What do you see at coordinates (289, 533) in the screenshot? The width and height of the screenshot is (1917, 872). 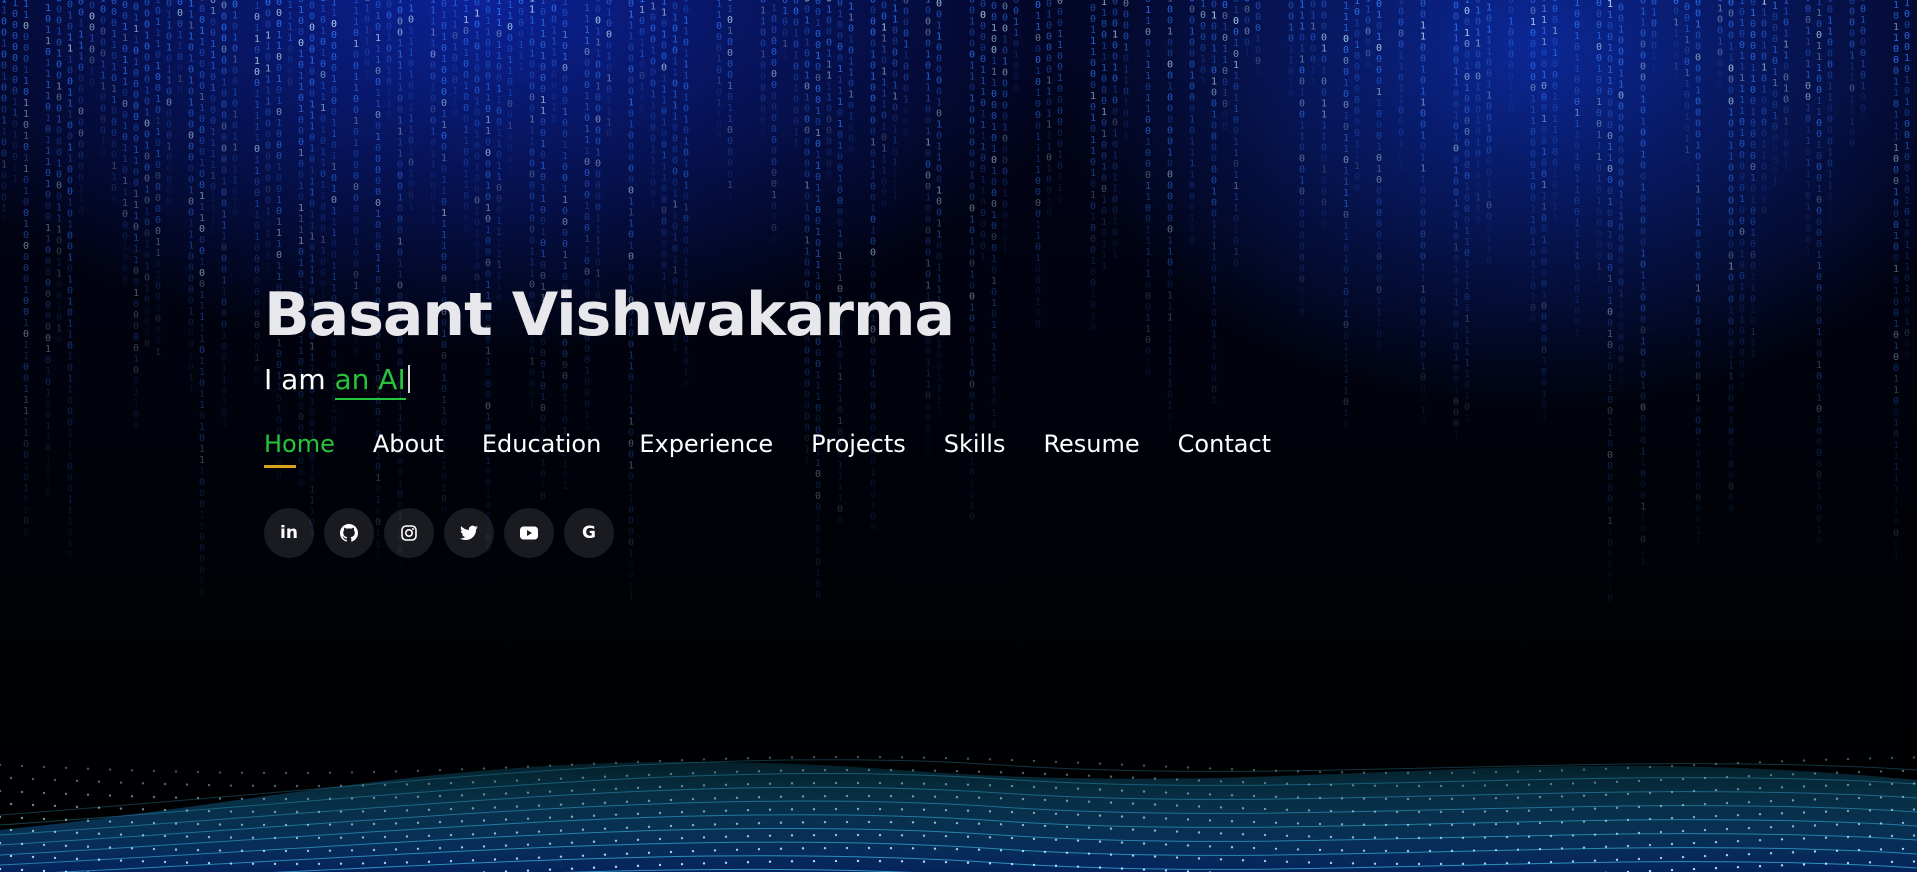 I see `linkedin-link: in` at bounding box center [289, 533].